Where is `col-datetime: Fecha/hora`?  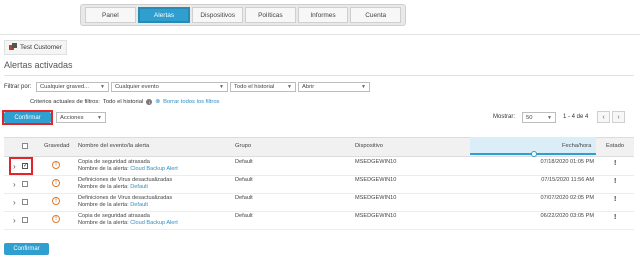
col-datetime: Fecha/hora is located at coordinates (576, 146).